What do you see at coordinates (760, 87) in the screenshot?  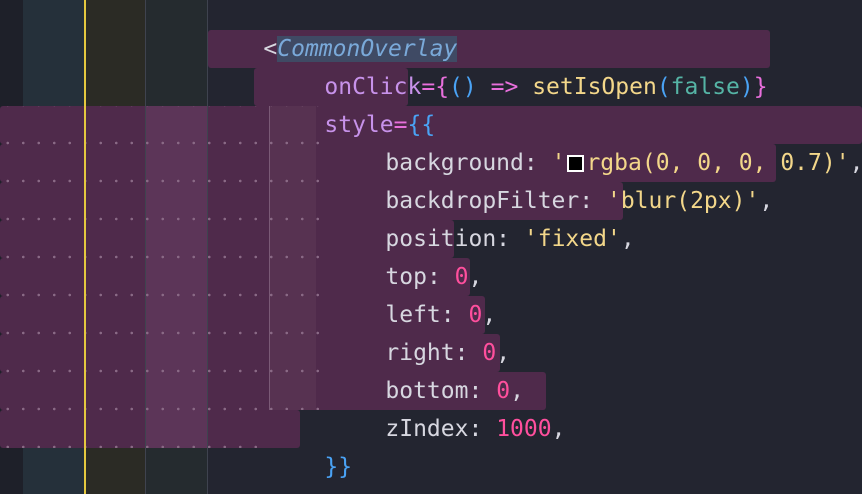 I see `close-brace: }` at bounding box center [760, 87].